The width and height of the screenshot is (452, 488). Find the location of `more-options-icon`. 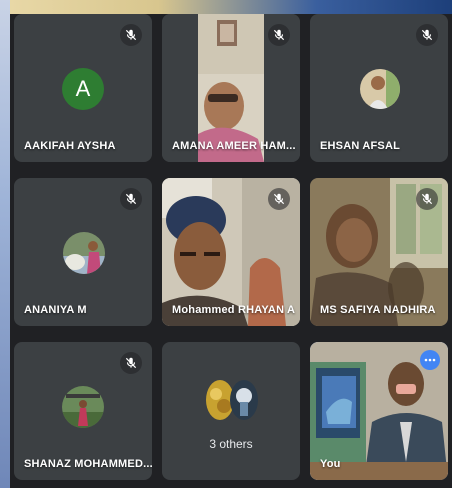

more-options-icon is located at coordinates (430, 360).